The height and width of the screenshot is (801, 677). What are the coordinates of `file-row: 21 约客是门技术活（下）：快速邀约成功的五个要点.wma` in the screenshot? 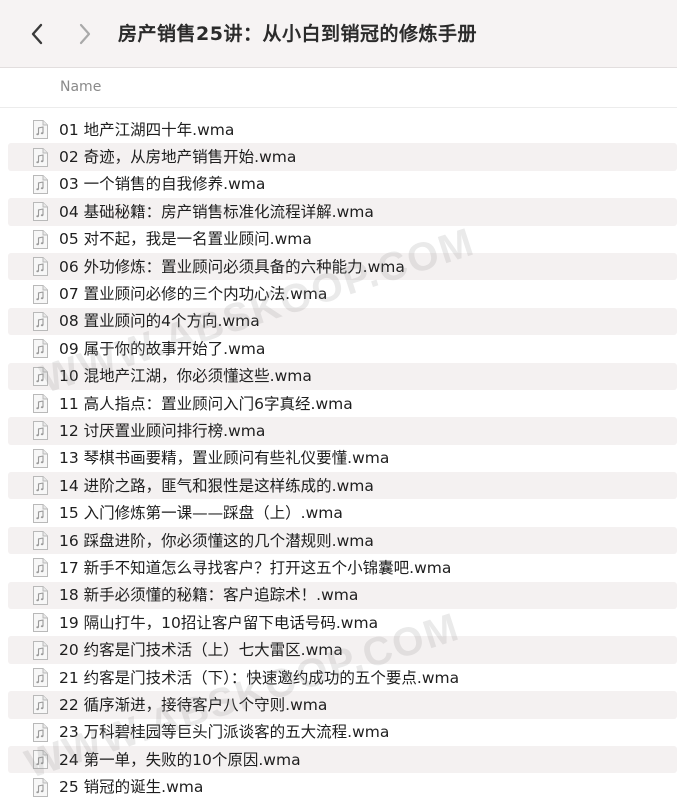 It's located at (342, 677).